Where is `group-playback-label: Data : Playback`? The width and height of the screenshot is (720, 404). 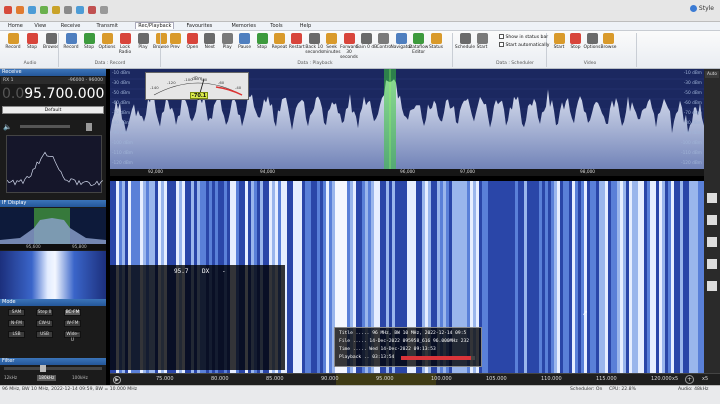 group-playback-label: Data : Playback is located at coordinates (315, 63).